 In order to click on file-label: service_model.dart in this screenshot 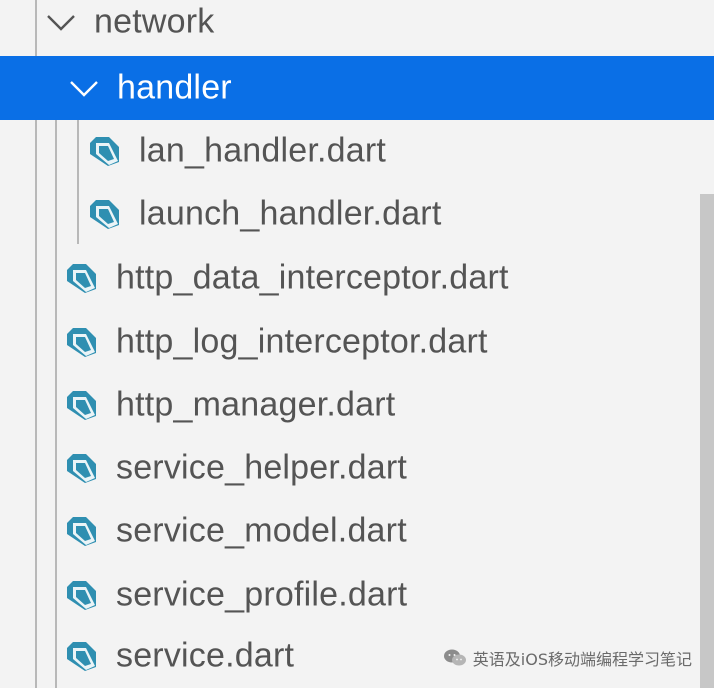, I will do `click(261, 530)`.